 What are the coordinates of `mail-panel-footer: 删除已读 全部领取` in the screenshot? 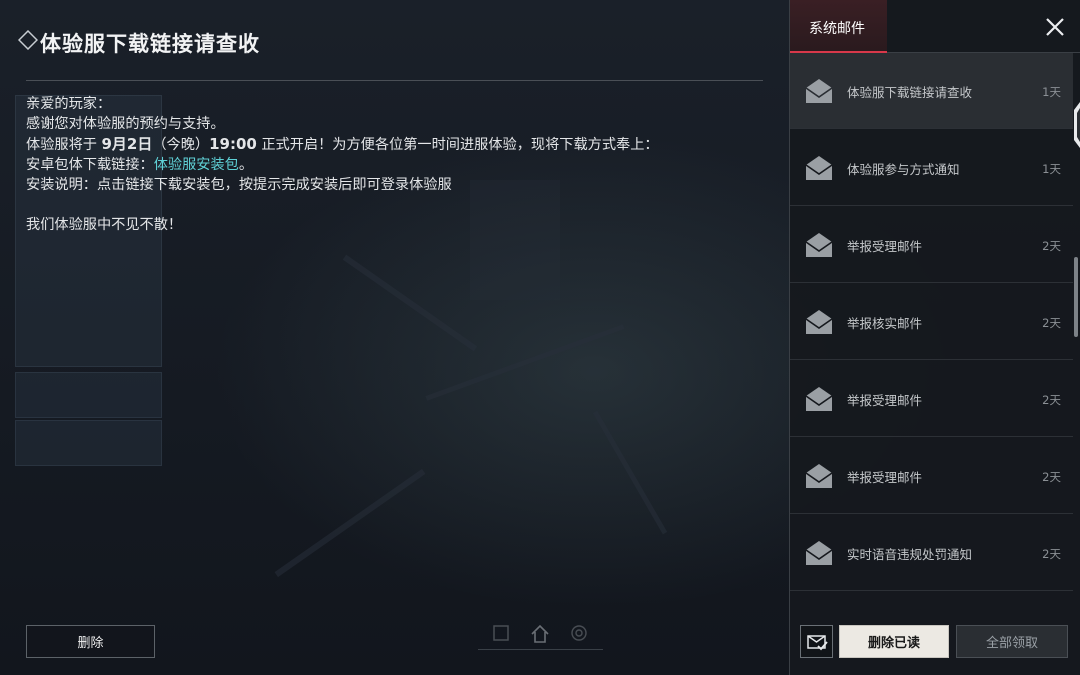 It's located at (935, 645).